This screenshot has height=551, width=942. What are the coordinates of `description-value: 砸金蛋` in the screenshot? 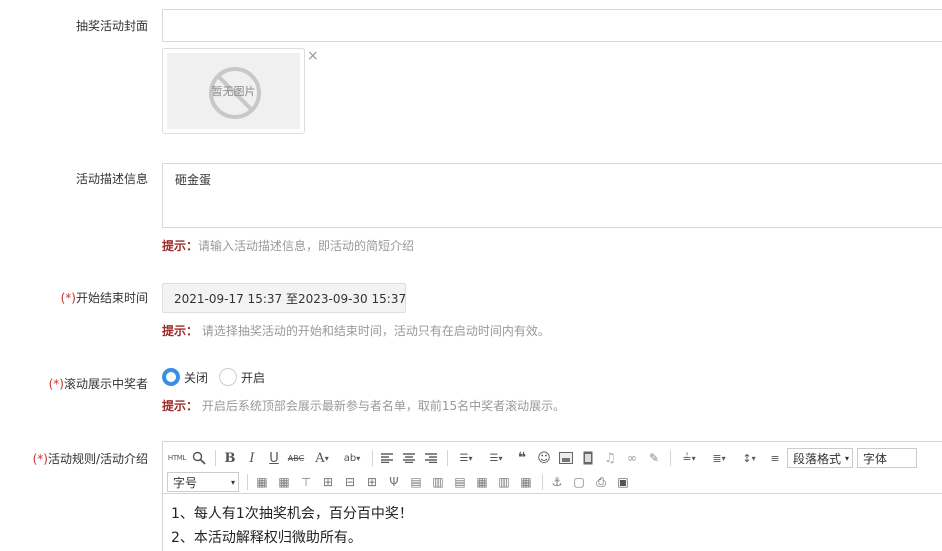 It's located at (193, 180).